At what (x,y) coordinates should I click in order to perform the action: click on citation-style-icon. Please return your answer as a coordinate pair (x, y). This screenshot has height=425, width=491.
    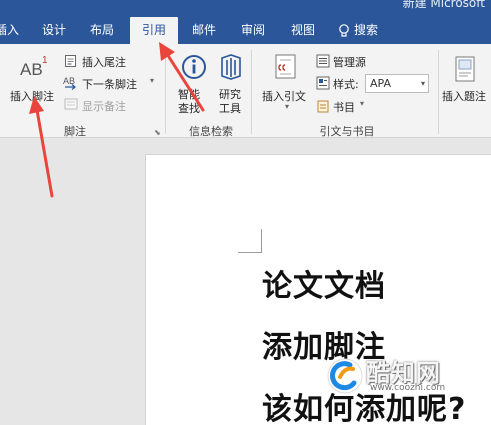
    Looking at the image, I should click on (323, 83).